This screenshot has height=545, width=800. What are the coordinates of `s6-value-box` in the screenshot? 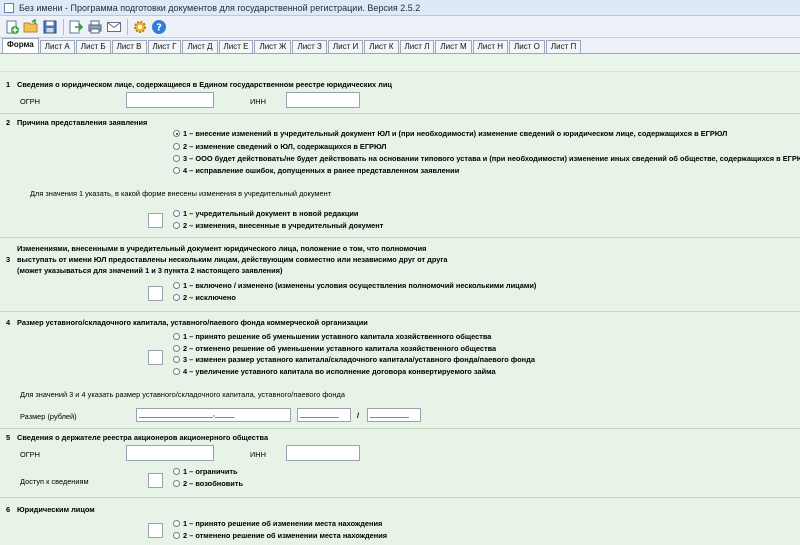 It's located at (155, 530).